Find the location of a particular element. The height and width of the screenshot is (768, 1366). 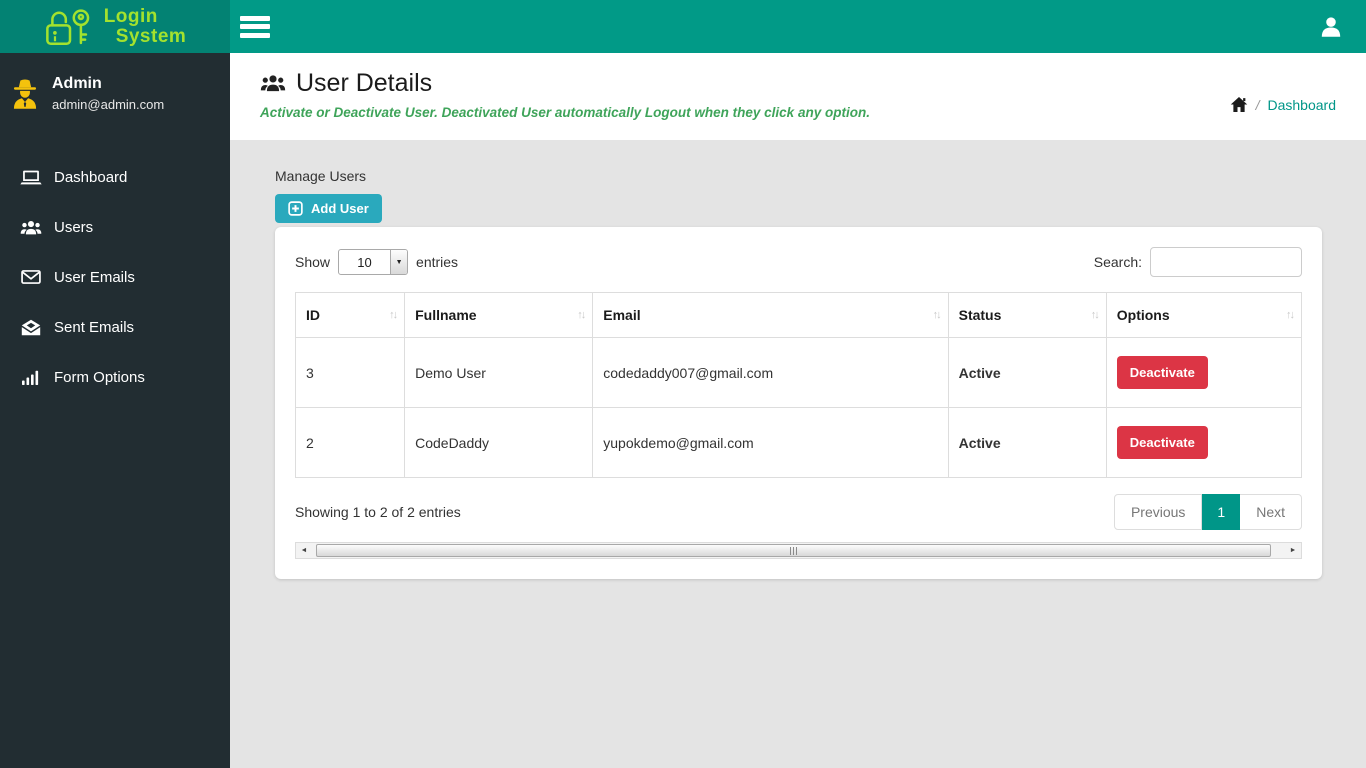

sidebar-item-label: Sent Emails is located at coordinates (94, 327).